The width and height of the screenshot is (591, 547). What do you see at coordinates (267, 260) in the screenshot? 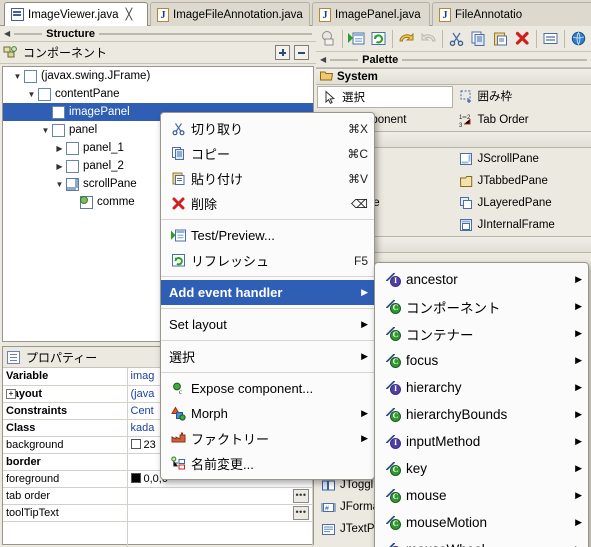
I see `menu-item-refresh: リフレッシュ F5` at bounding box center [267, 260].